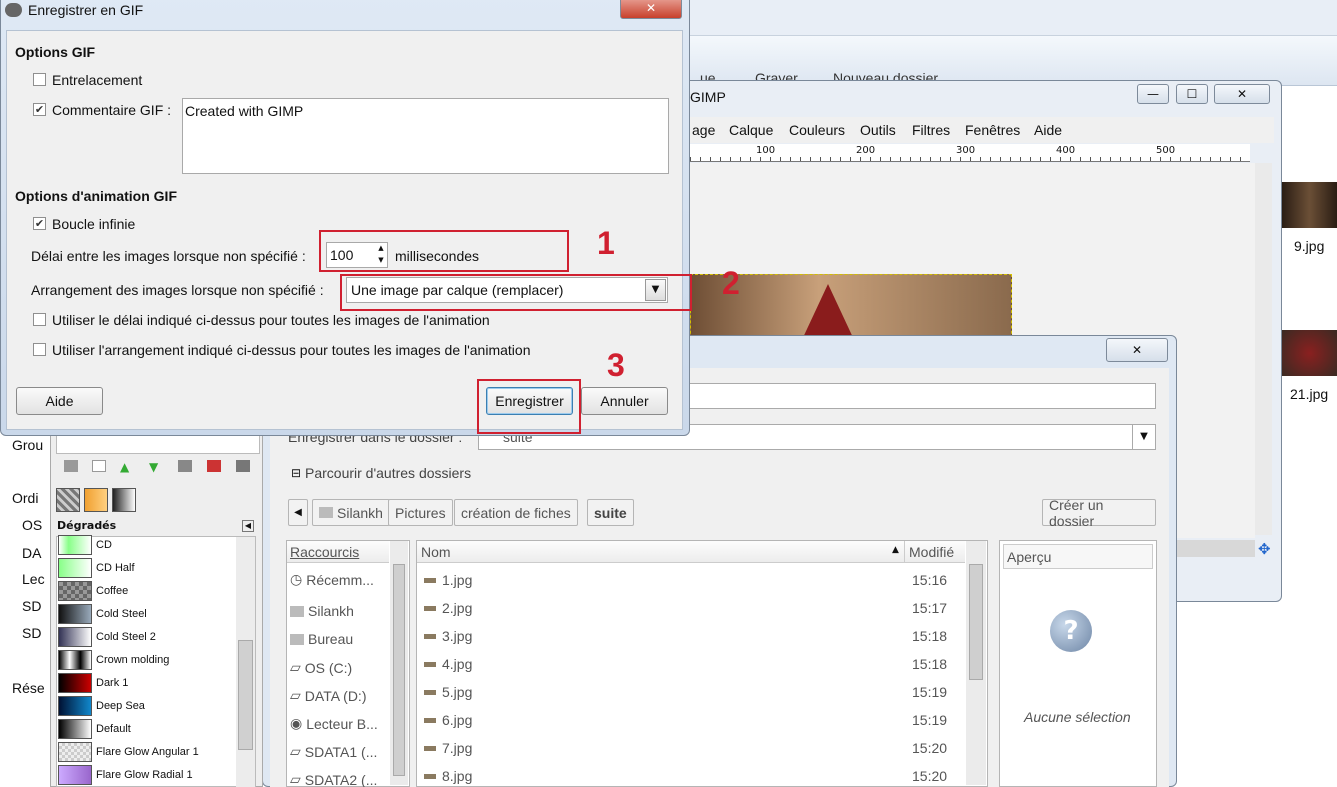 This screenshot has width=1337, height=787. I want to click on gradient-item: Coffee, so click(148, 590).